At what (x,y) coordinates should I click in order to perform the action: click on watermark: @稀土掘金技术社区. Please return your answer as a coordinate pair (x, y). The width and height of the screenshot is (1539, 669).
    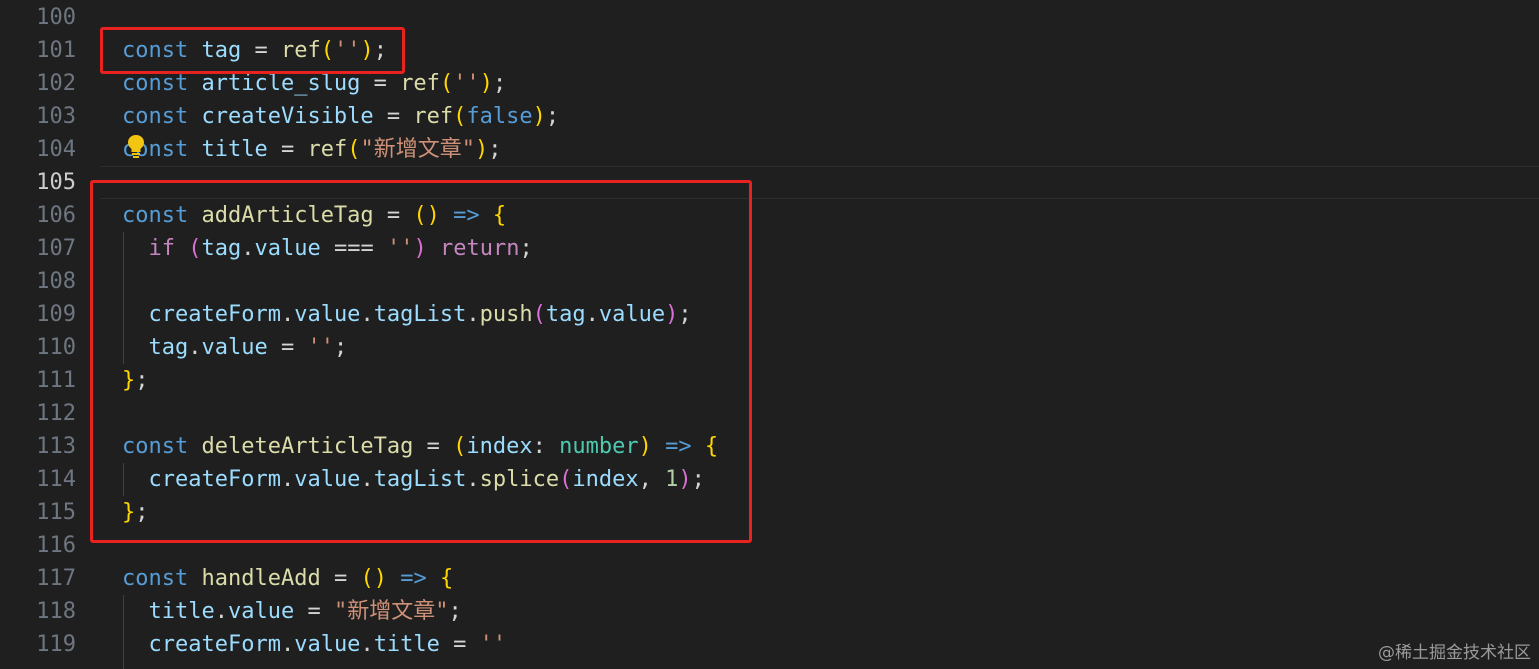
    Looking at the image, I should click on (1454, 653).